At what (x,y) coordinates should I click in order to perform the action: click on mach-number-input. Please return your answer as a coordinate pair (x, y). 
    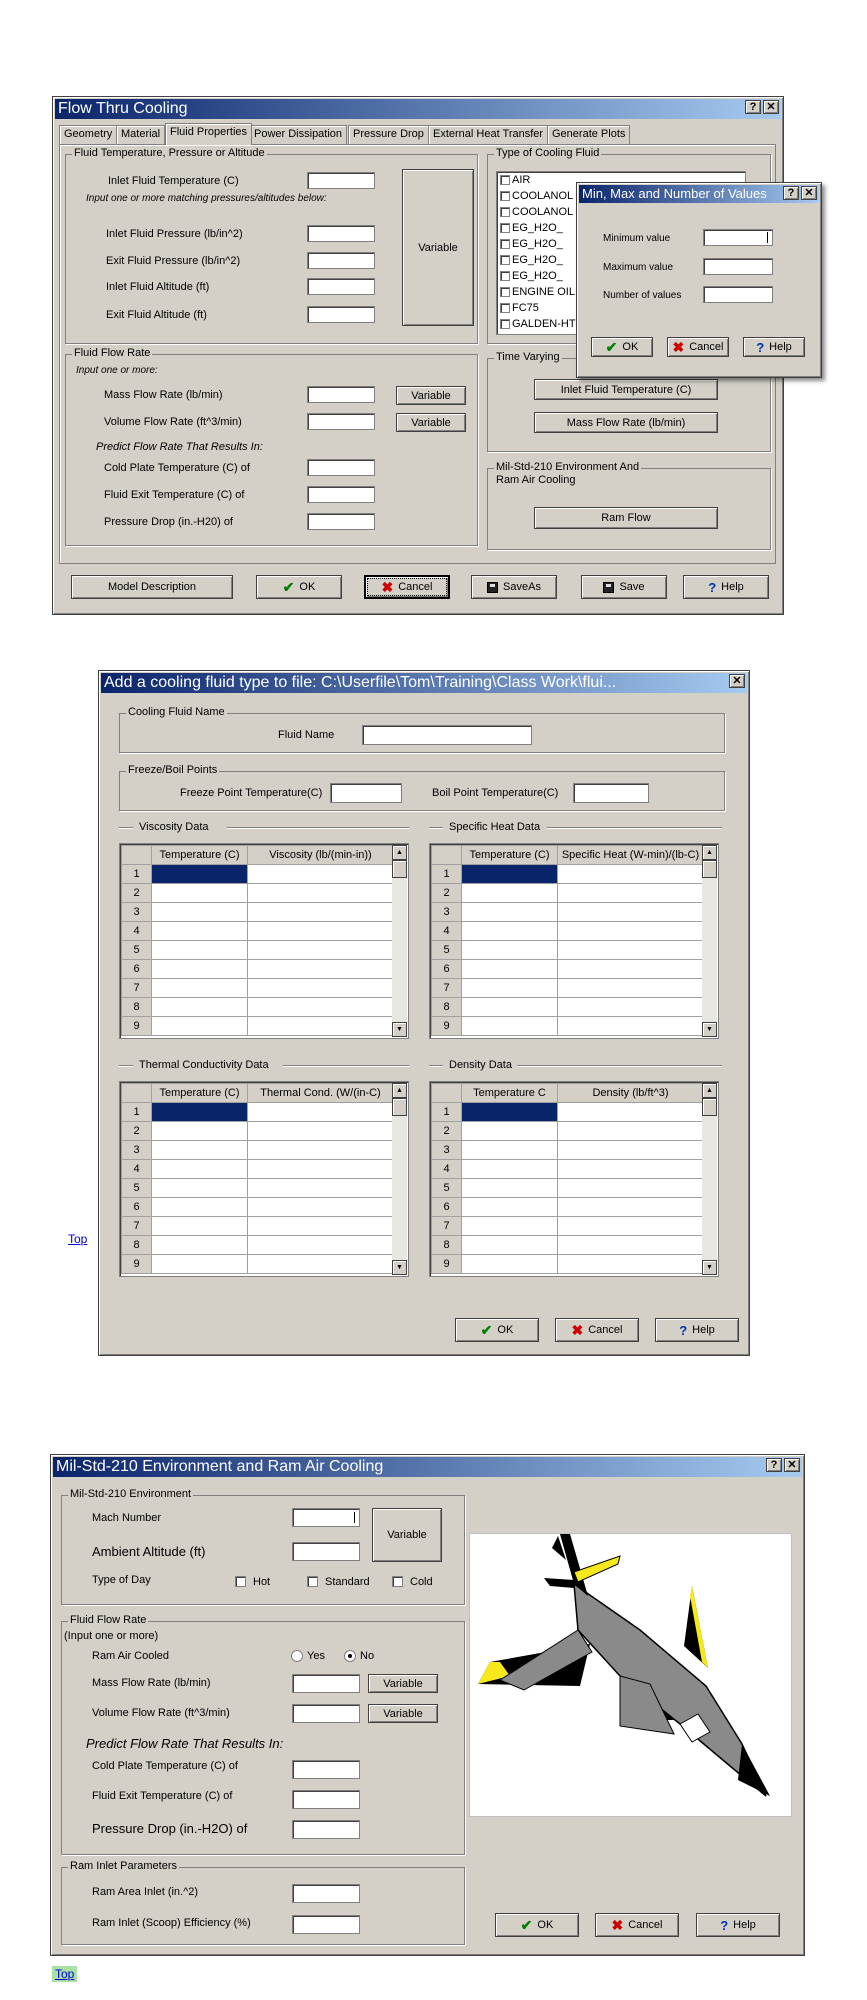
    Looking at the image, I should click on (326, 1517).